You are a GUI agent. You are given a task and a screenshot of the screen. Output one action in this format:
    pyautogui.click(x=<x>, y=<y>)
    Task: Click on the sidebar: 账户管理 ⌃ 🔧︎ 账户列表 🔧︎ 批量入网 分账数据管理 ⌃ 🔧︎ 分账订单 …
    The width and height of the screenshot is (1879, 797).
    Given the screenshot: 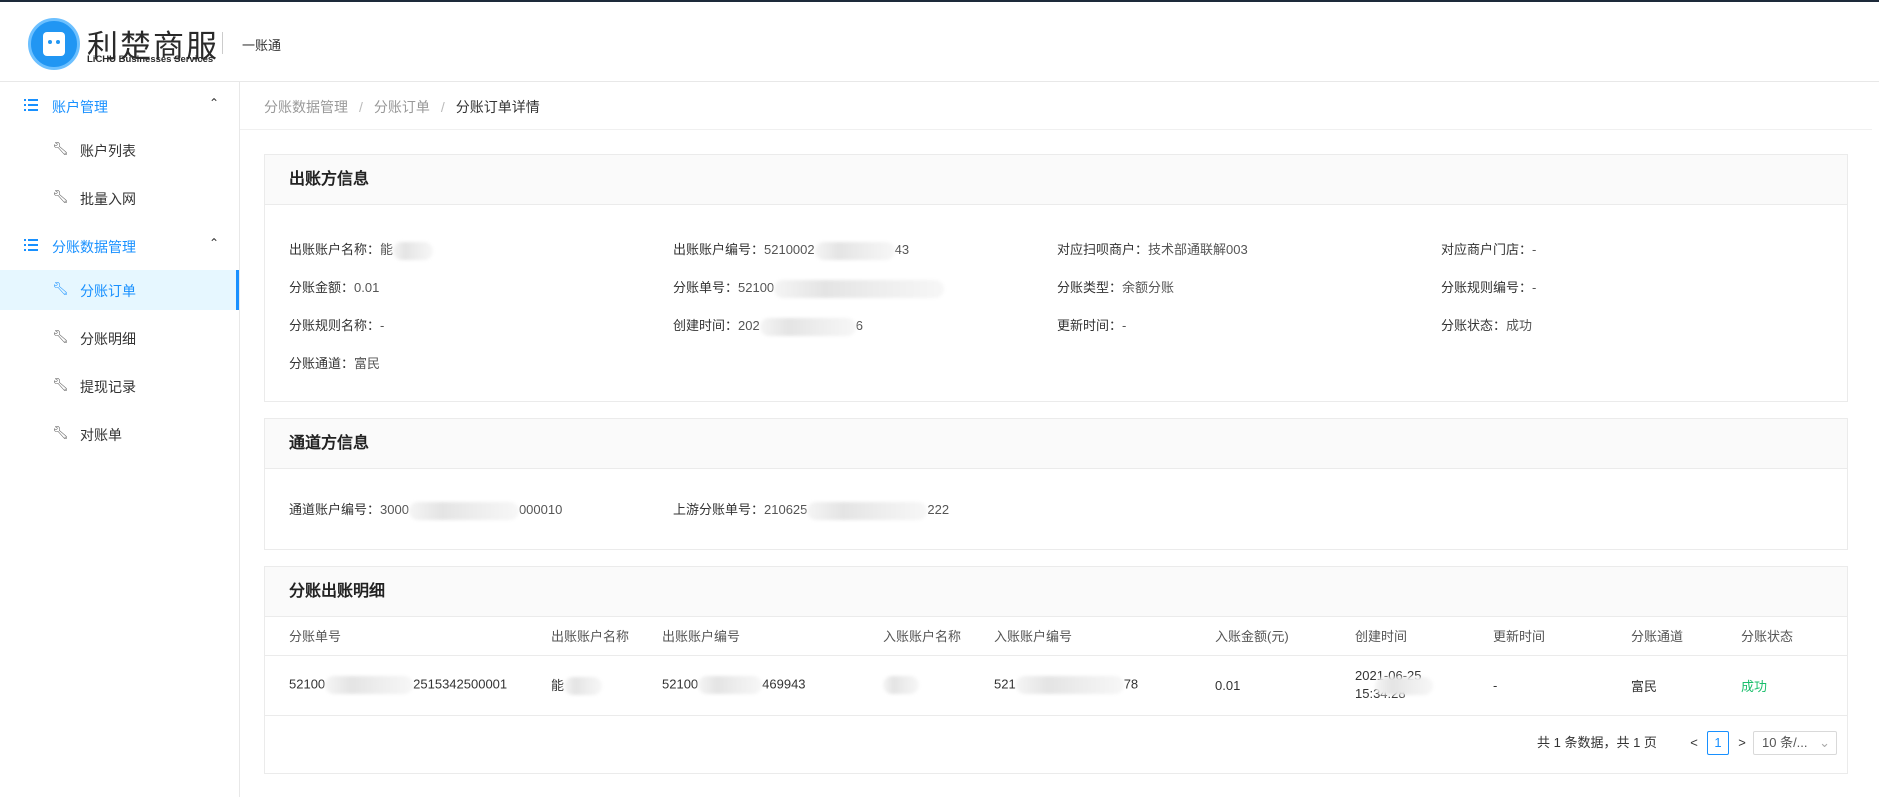 What is the action you would take?
    pyautogui.click(x=120, y=439)
    